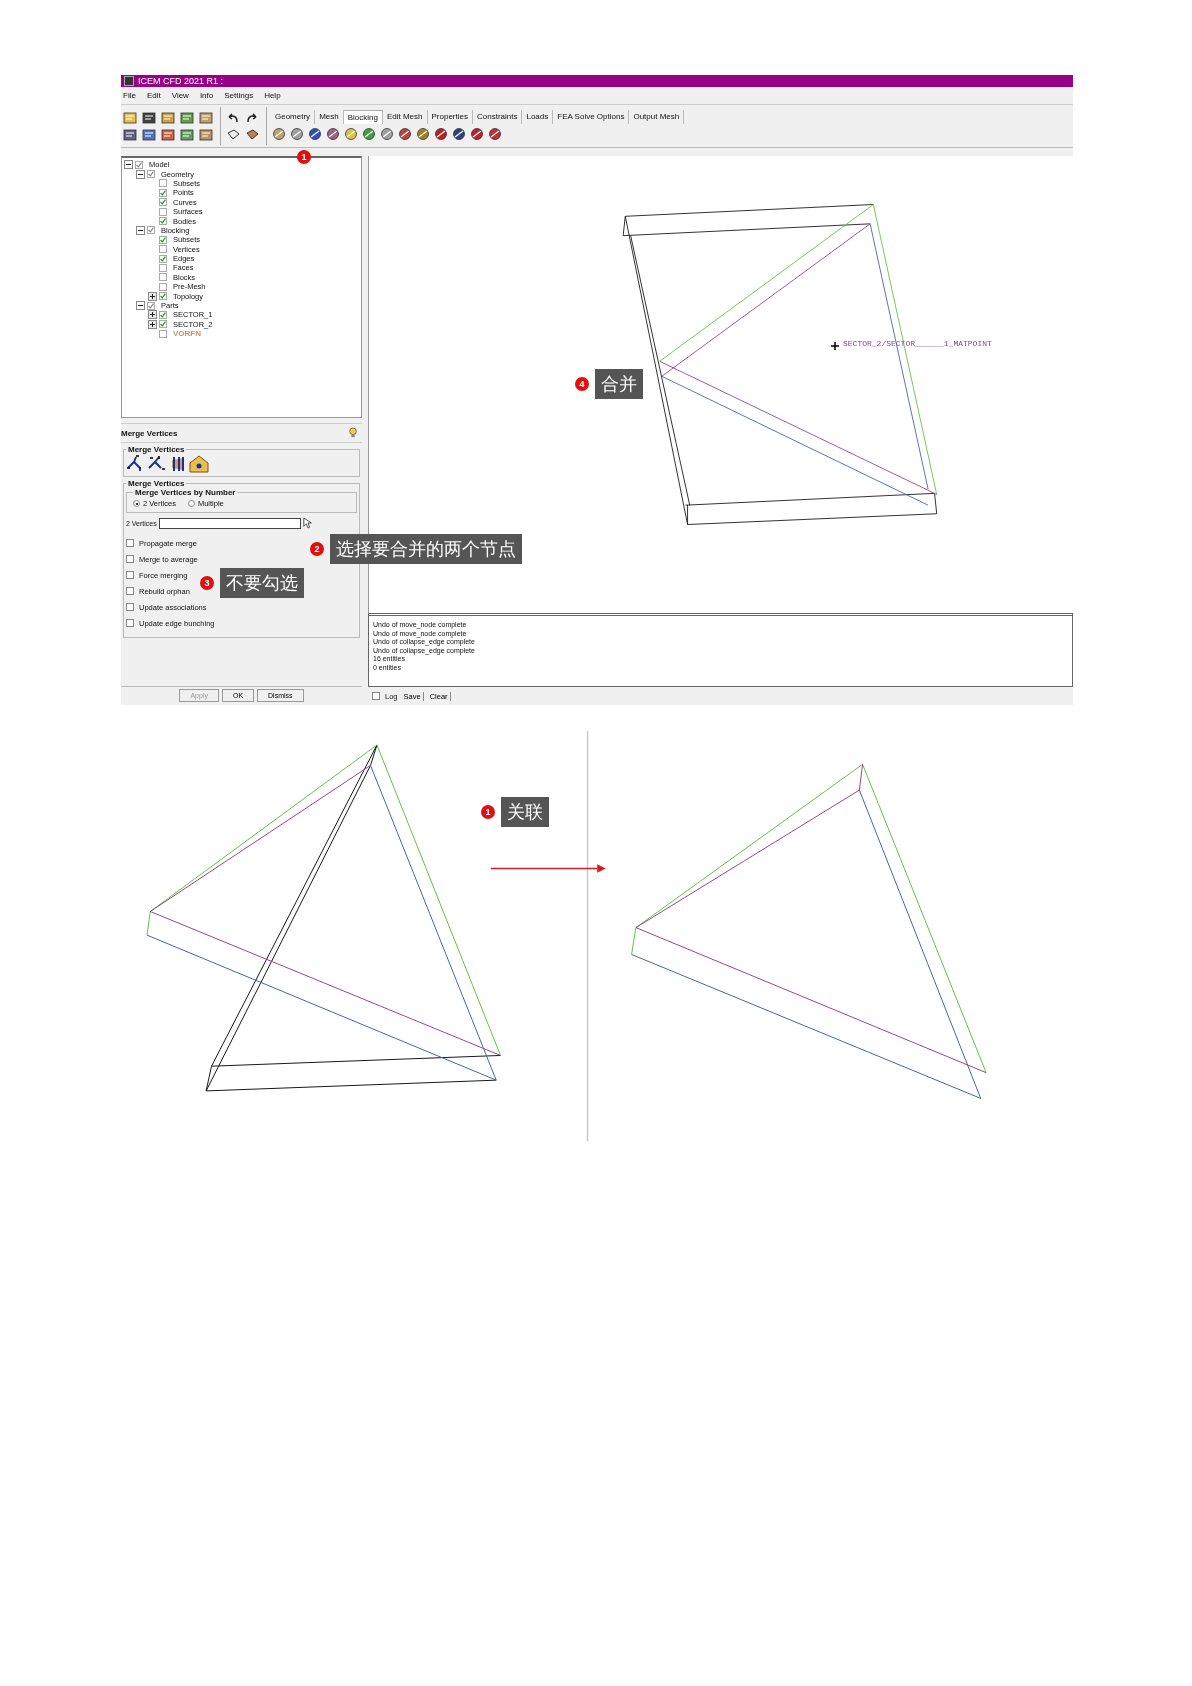 This screenshot has height=1686, width=1192. What do you see at coordinates (262, 583) in the screenshot?
I see `callout-label: 不要勾选` at bounding box center [262, 583].